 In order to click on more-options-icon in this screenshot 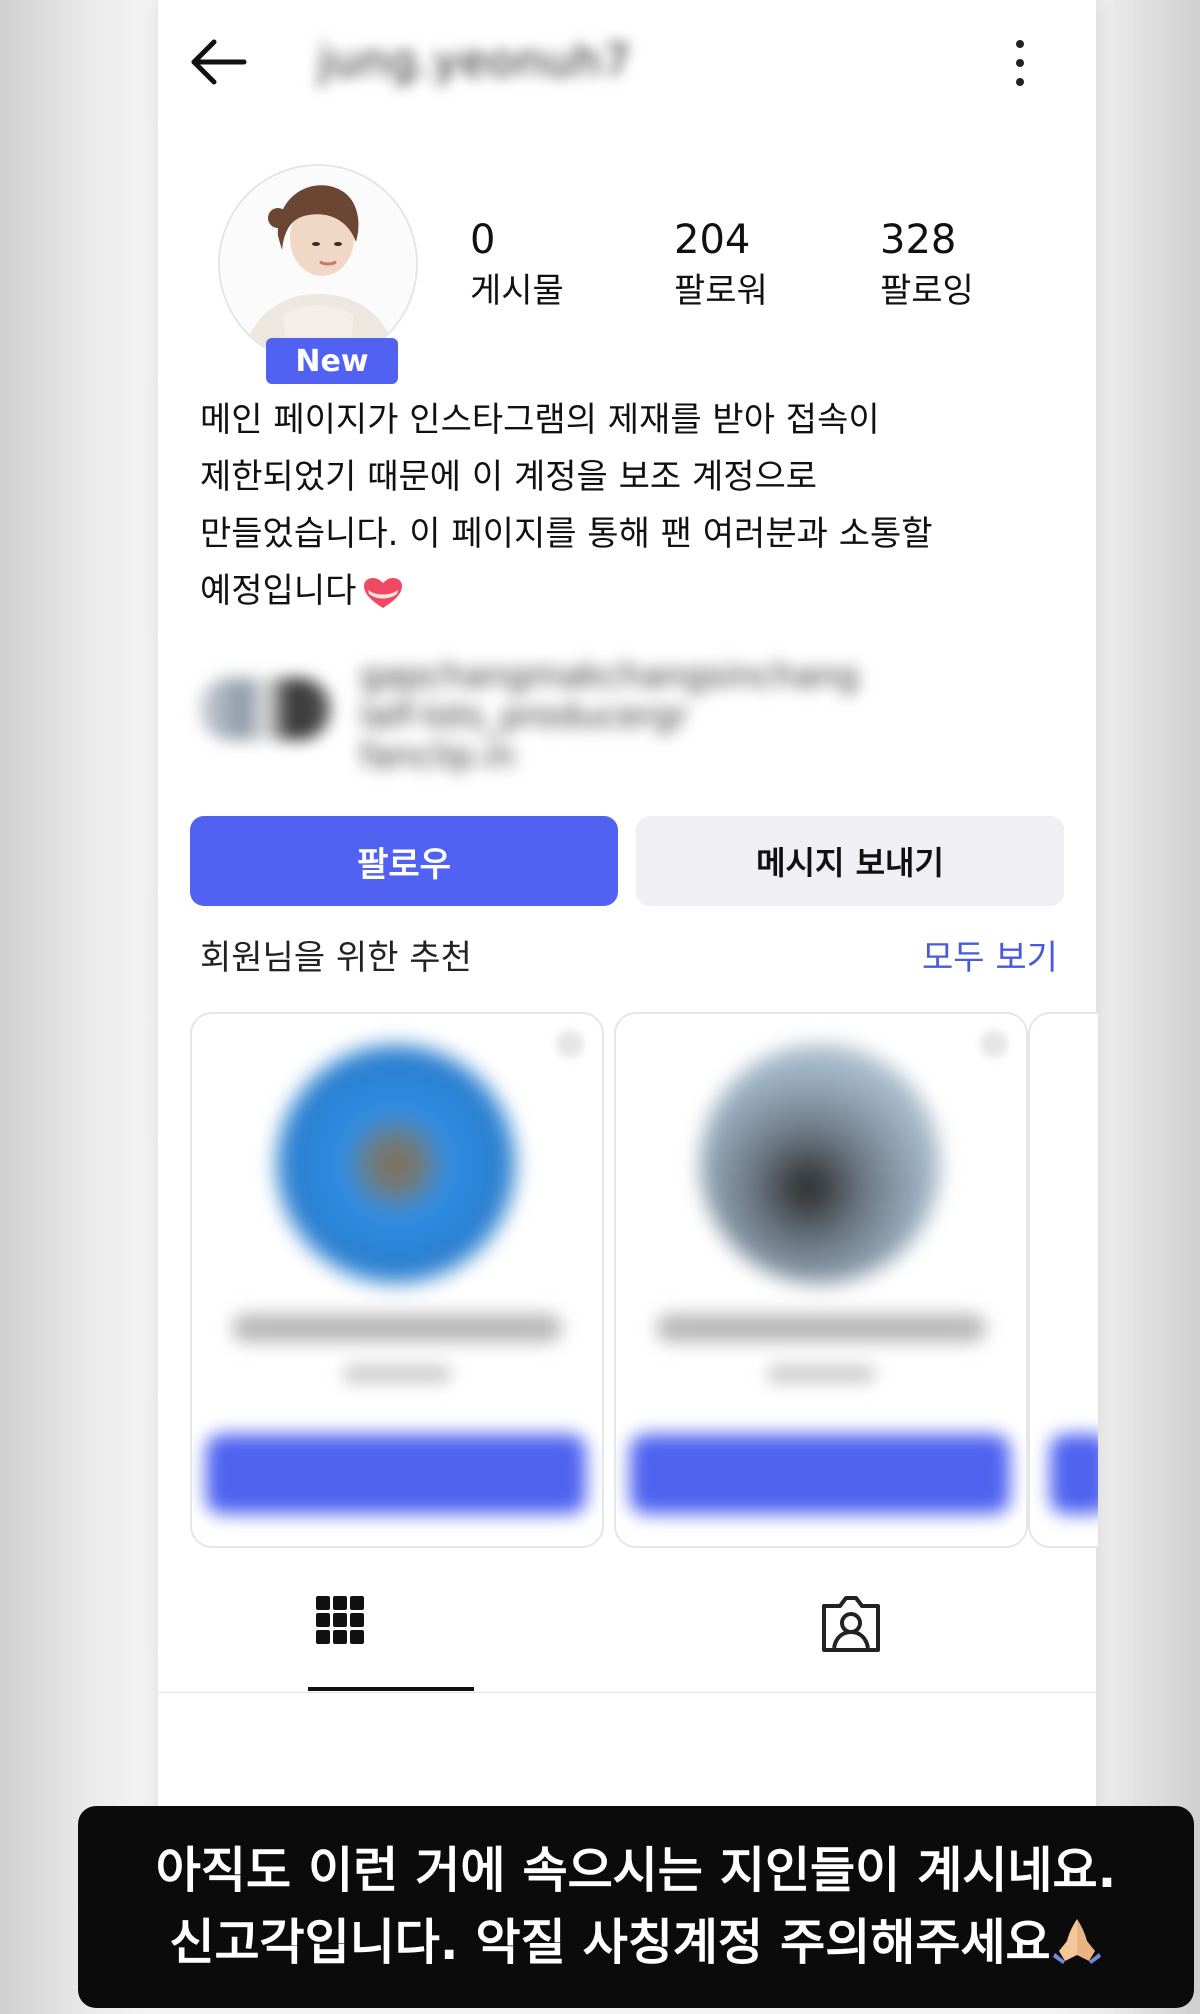, I will do `click(1020, 63)`.